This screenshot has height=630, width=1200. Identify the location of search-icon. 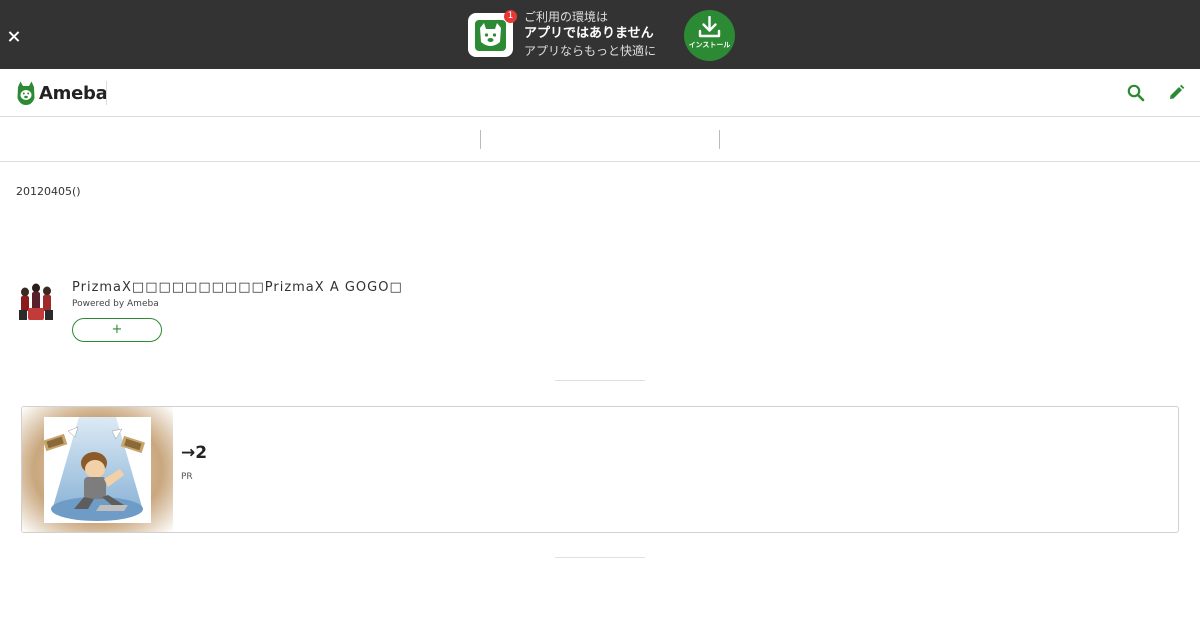
(1136, 93).